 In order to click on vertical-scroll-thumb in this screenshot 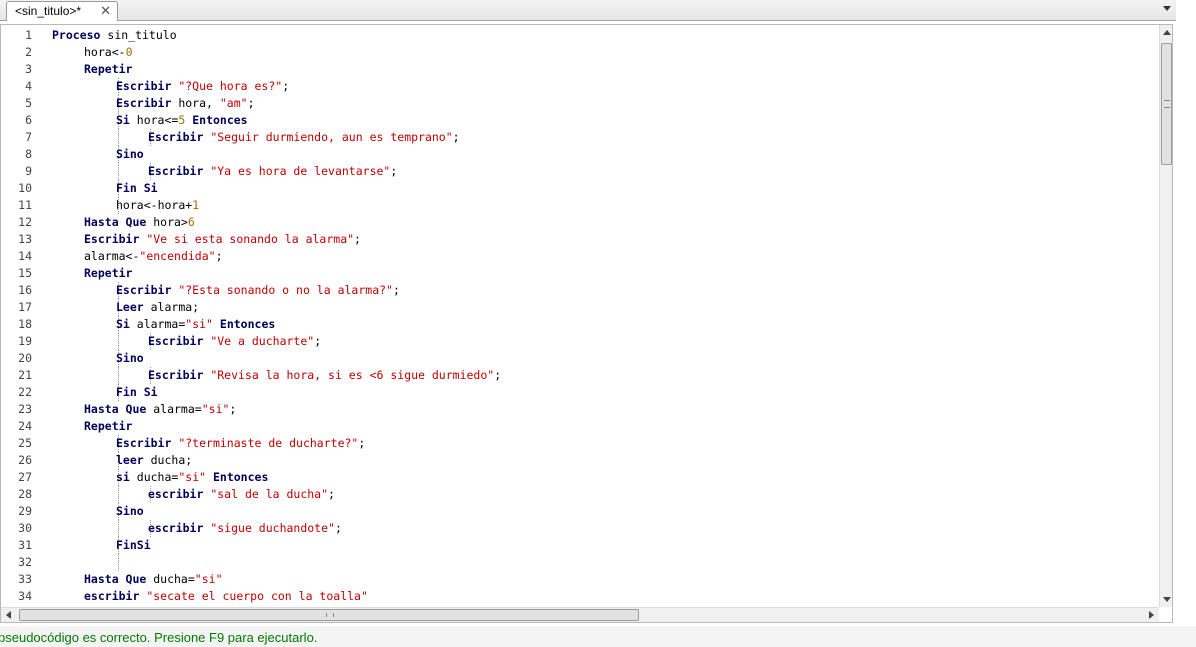, I will do `click(1166, 104)`.